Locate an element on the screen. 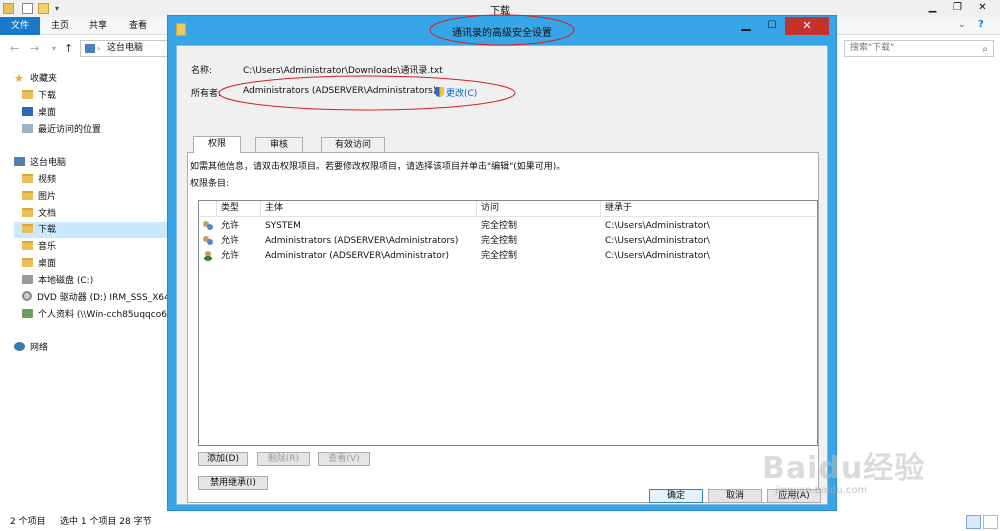 The width and height of the screenshot is (1000, 531). nav-this-pc: 这台电脑 is located at coordinates (40, 163).